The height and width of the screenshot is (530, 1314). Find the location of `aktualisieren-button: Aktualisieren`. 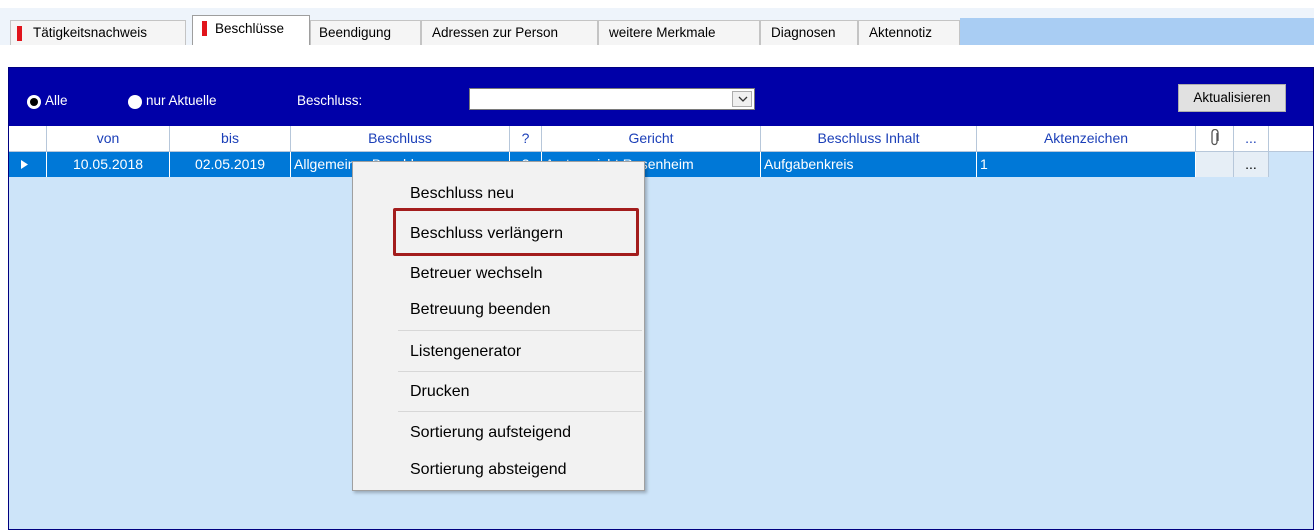

aktualisieren-button: Aktualisieren is located at coordinates (1232, 98).